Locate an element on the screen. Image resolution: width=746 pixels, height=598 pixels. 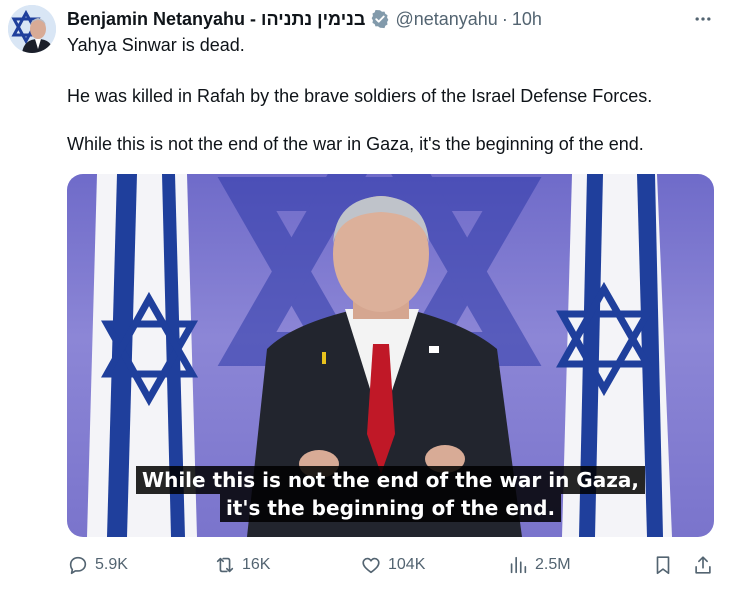
timestamp: 10h is located at coordinates (527, 19).